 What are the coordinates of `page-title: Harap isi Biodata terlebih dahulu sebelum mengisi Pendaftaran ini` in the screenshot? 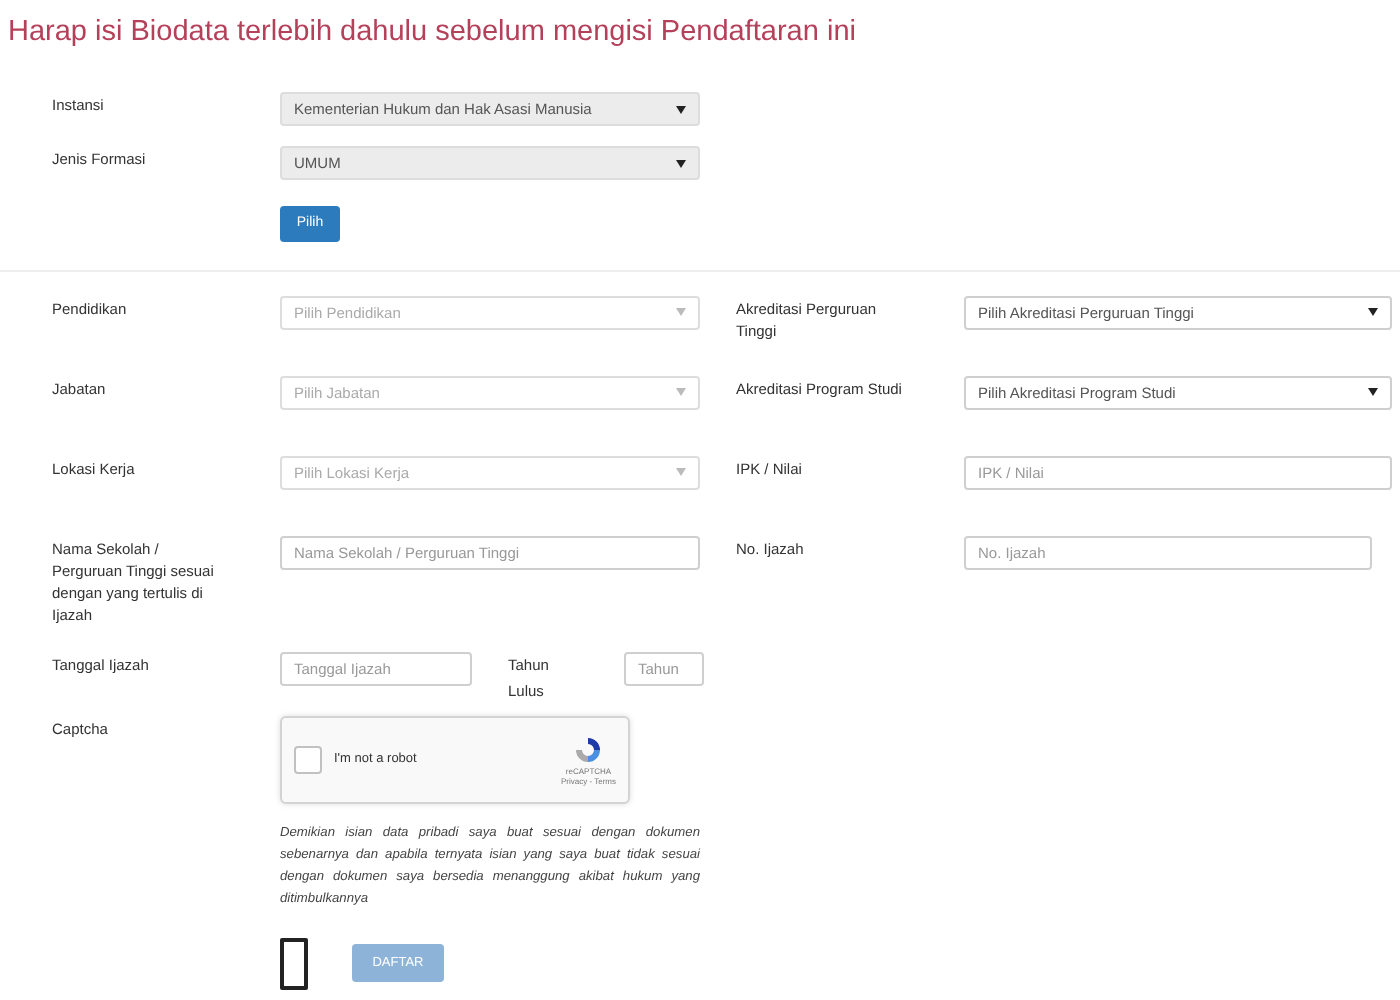 It's located at (432, 33).